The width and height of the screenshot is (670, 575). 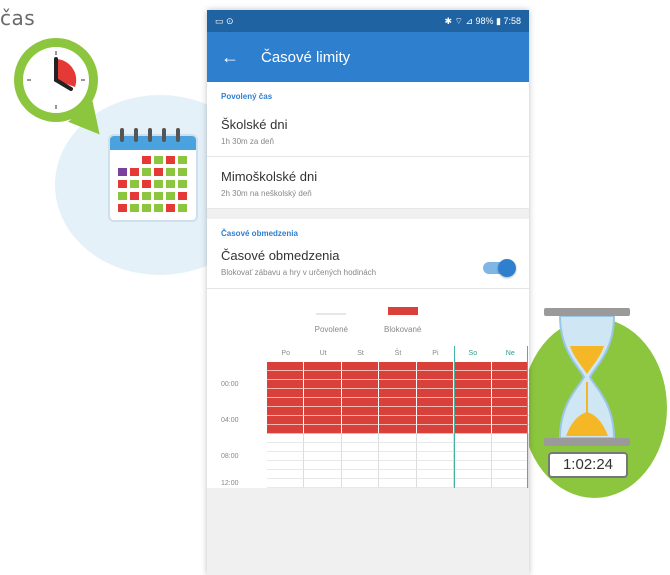 What do you see at coordinates (368, 131) in the screenshot?
I see `school-days-row: Školské dni 1h 30m za deň` at bounding box center [368, 131].